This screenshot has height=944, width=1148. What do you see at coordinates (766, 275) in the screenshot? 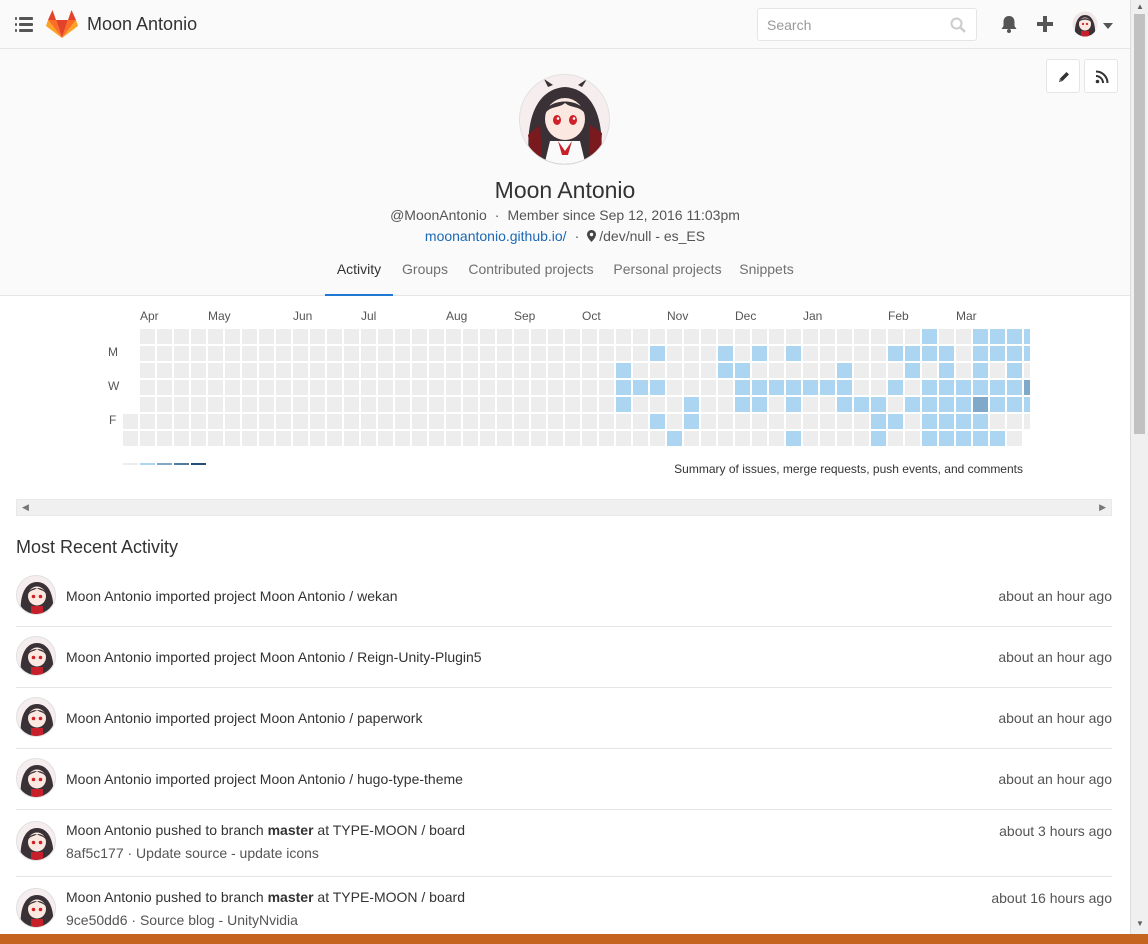
I see `tab-snippets: Snippets` at bounding box center [766, 275].